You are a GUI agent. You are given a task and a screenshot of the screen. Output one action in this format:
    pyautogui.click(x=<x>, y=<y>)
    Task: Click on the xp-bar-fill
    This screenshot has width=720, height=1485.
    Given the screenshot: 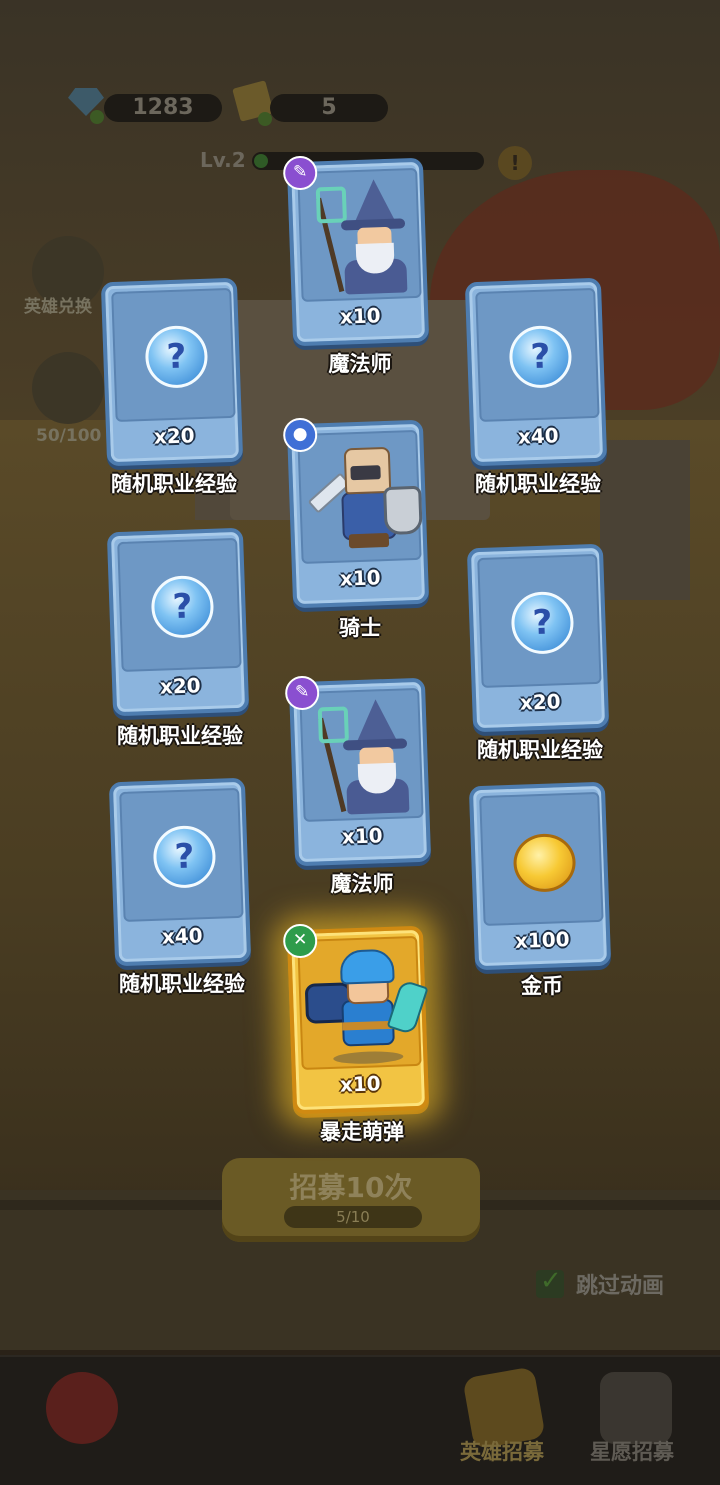 What is the action you would take?
    pyautogui.click(x=261, y=161)
    